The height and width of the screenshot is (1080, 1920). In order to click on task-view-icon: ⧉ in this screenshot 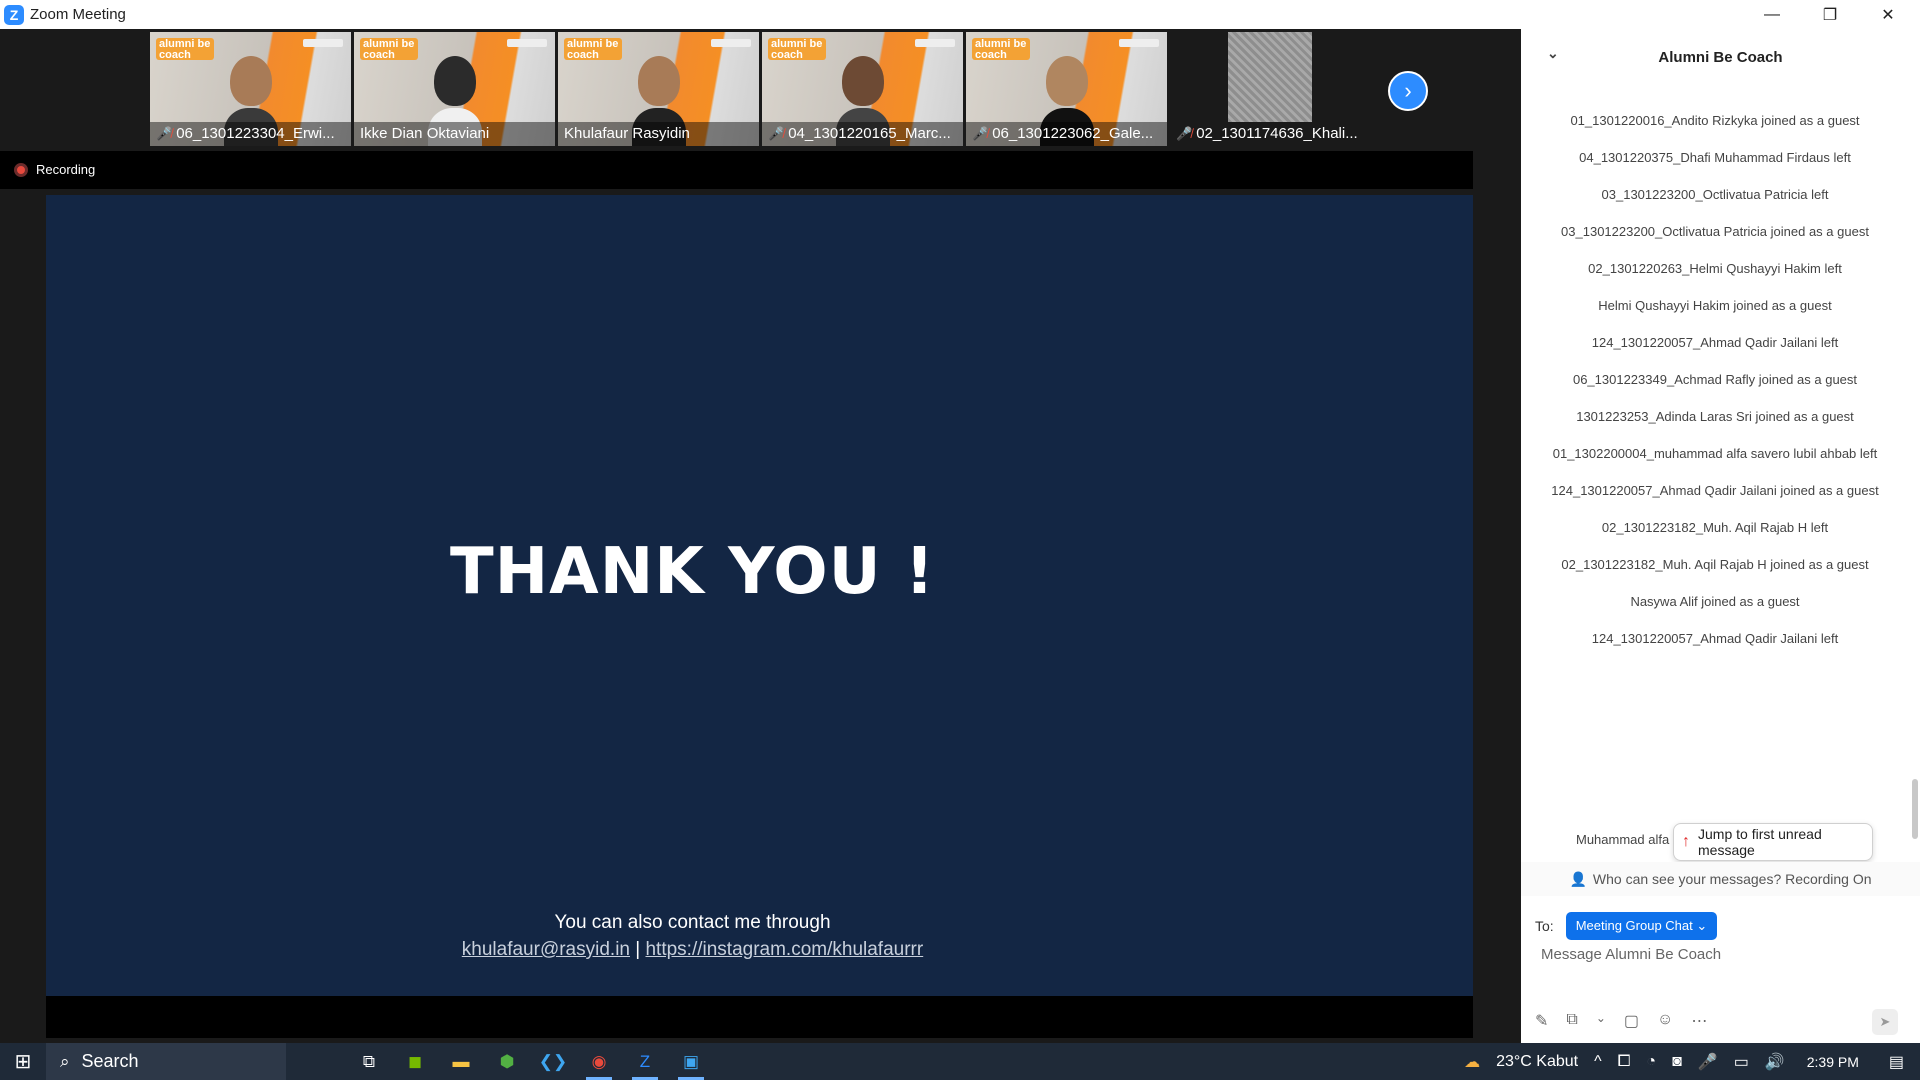, I will do `click(369, 1061)`.